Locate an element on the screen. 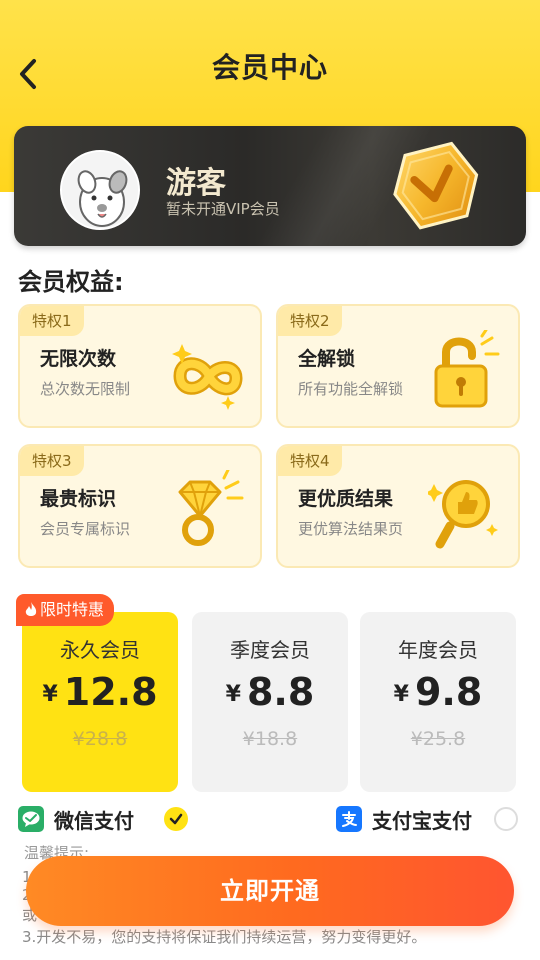 This screenshot has width=540, height=960. perk-title: 更优质结果 is located at coordinates (346, 499).